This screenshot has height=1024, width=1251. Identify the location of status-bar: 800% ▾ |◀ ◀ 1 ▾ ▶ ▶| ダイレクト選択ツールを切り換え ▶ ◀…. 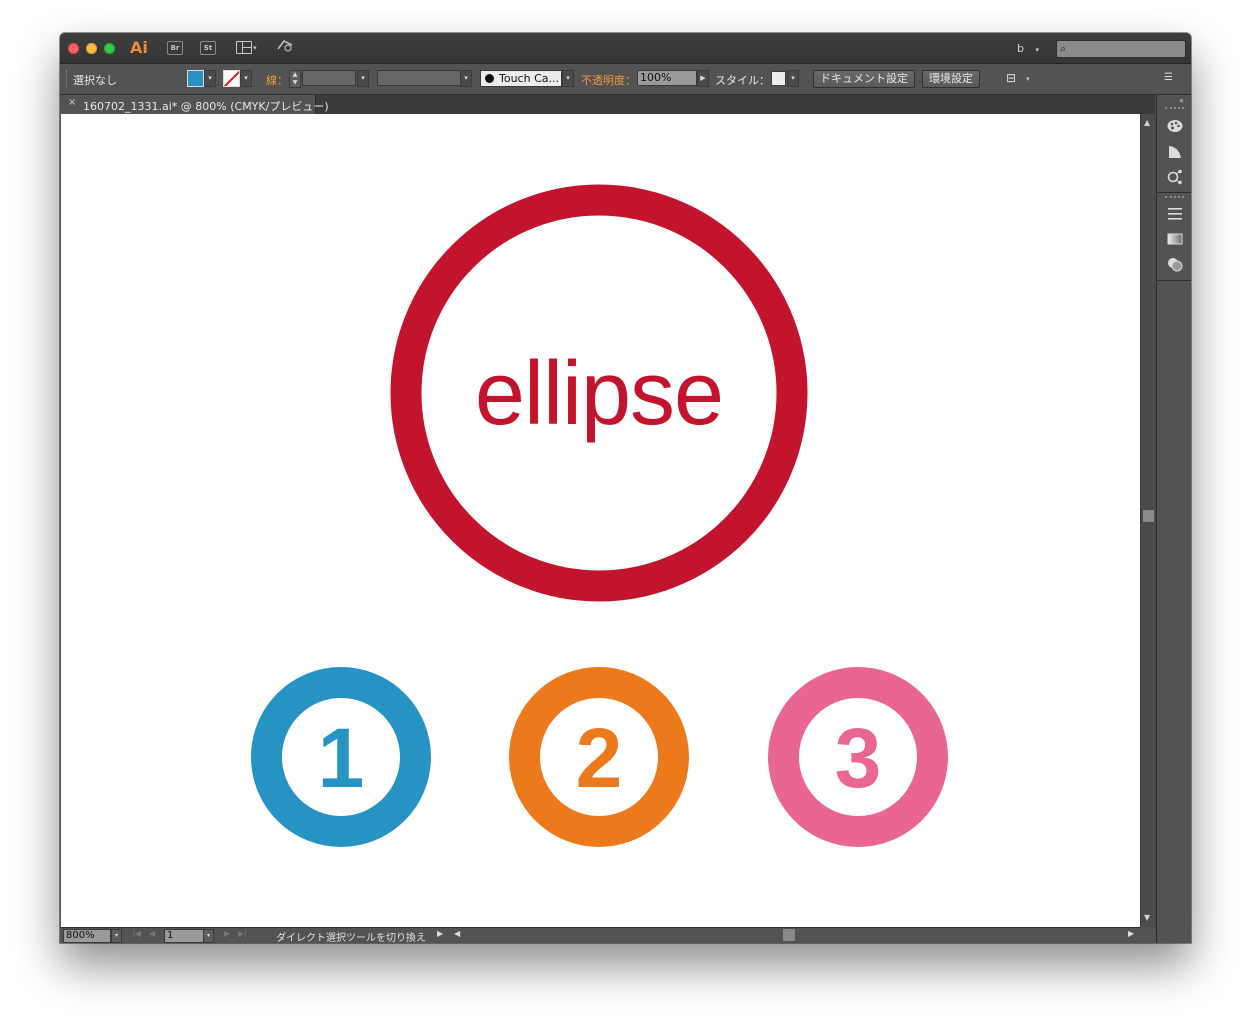
(600, 935).